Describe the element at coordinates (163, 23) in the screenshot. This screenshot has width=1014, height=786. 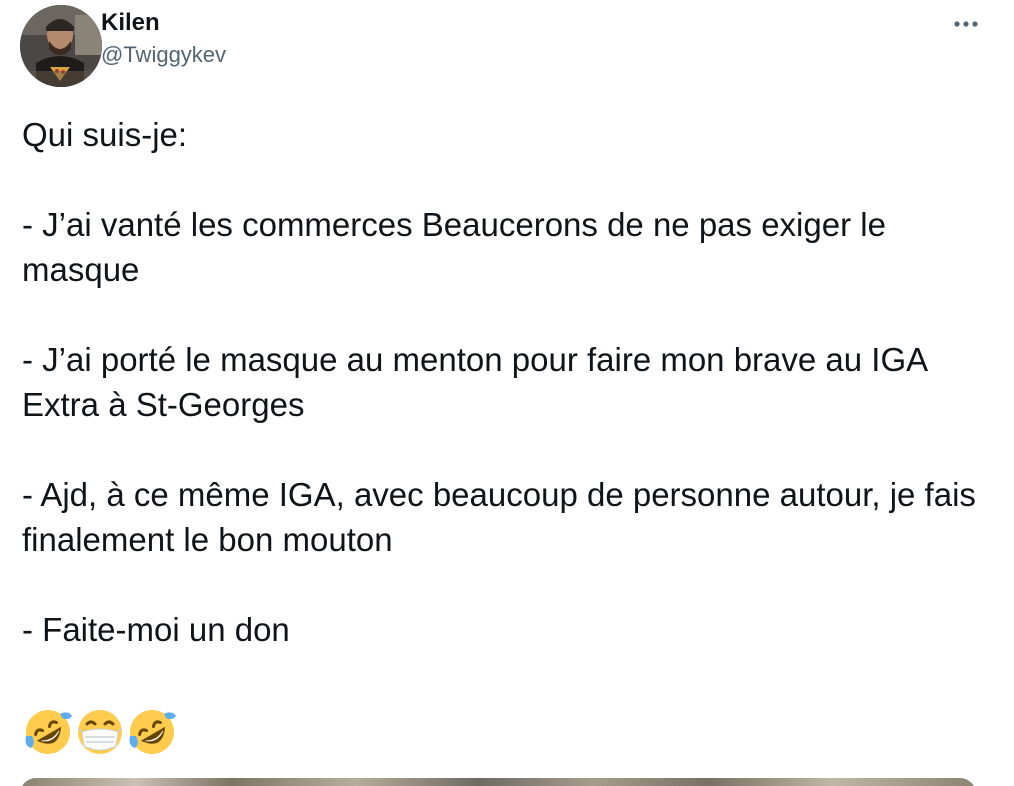
I see `display-name: Kilen` at that location.